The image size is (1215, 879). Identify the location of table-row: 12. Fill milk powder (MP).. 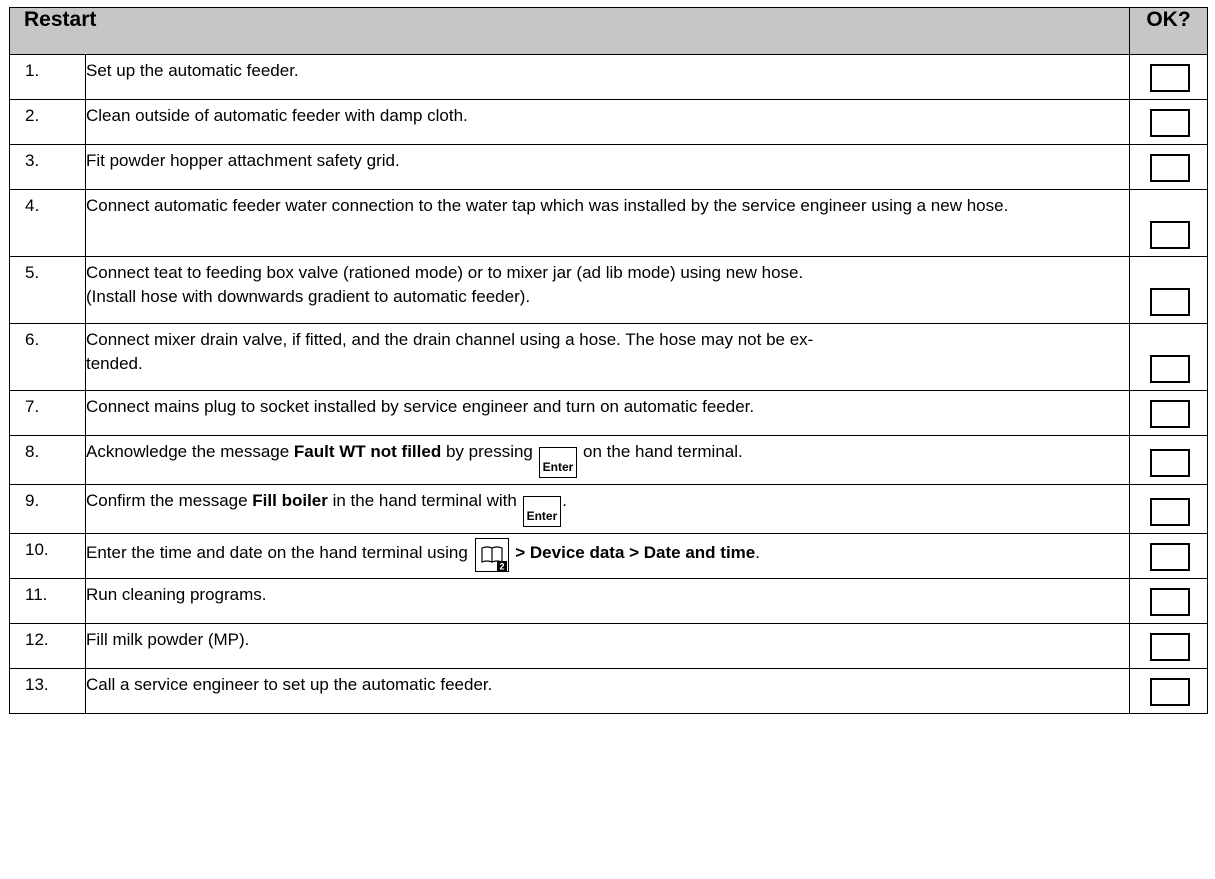
(608, 646).